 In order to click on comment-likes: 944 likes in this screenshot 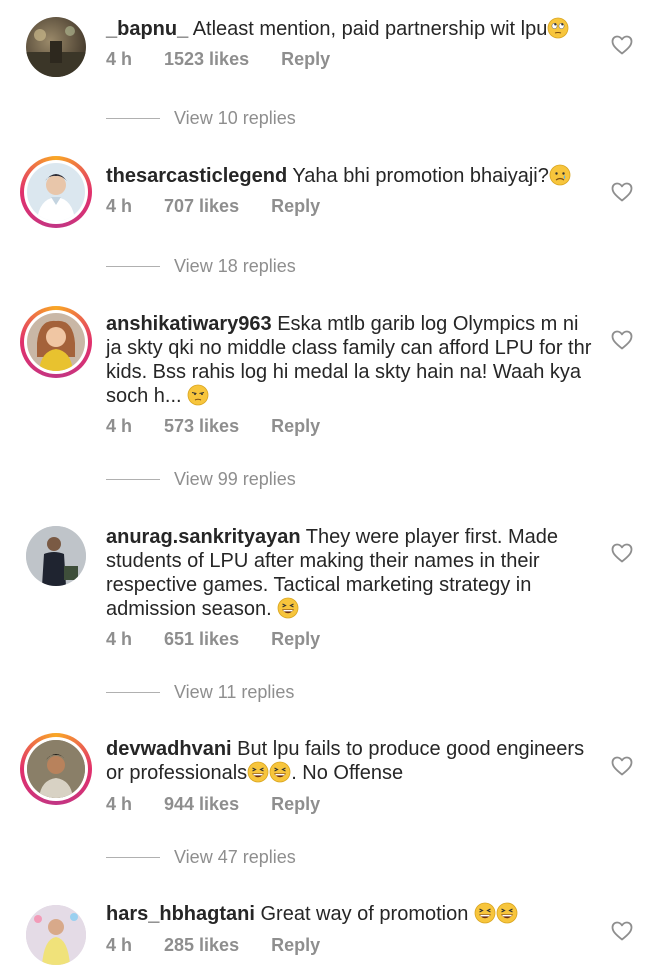, I will do `click(201, 804)`.